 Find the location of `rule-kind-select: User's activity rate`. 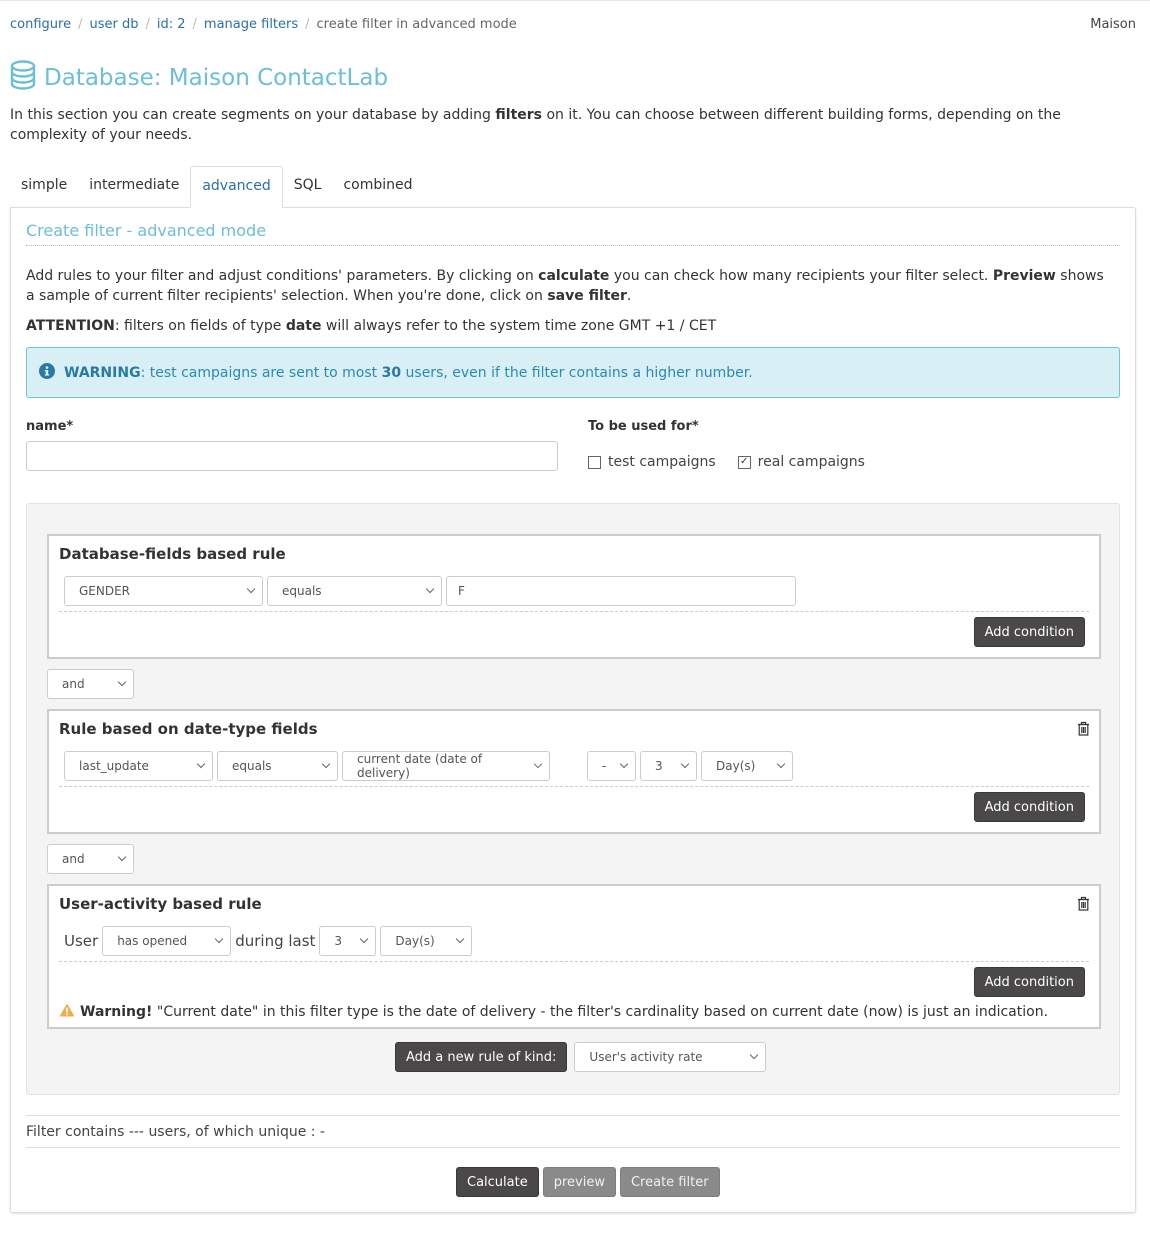

rule-kind-select: User's activity rate is located at coordinates (670, 1057).